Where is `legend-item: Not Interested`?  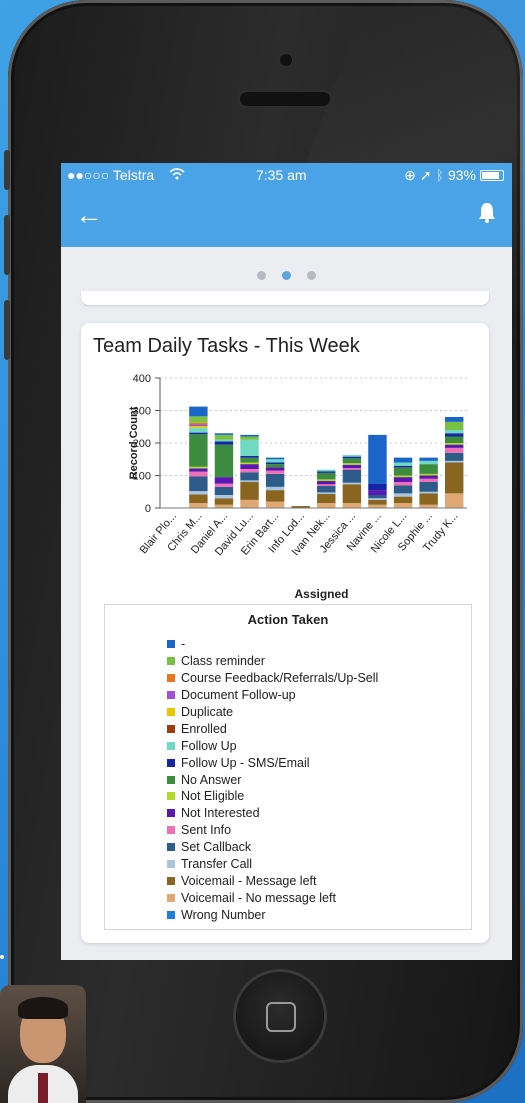 legend-item: Not Interested is located at coordinates (272, 813).